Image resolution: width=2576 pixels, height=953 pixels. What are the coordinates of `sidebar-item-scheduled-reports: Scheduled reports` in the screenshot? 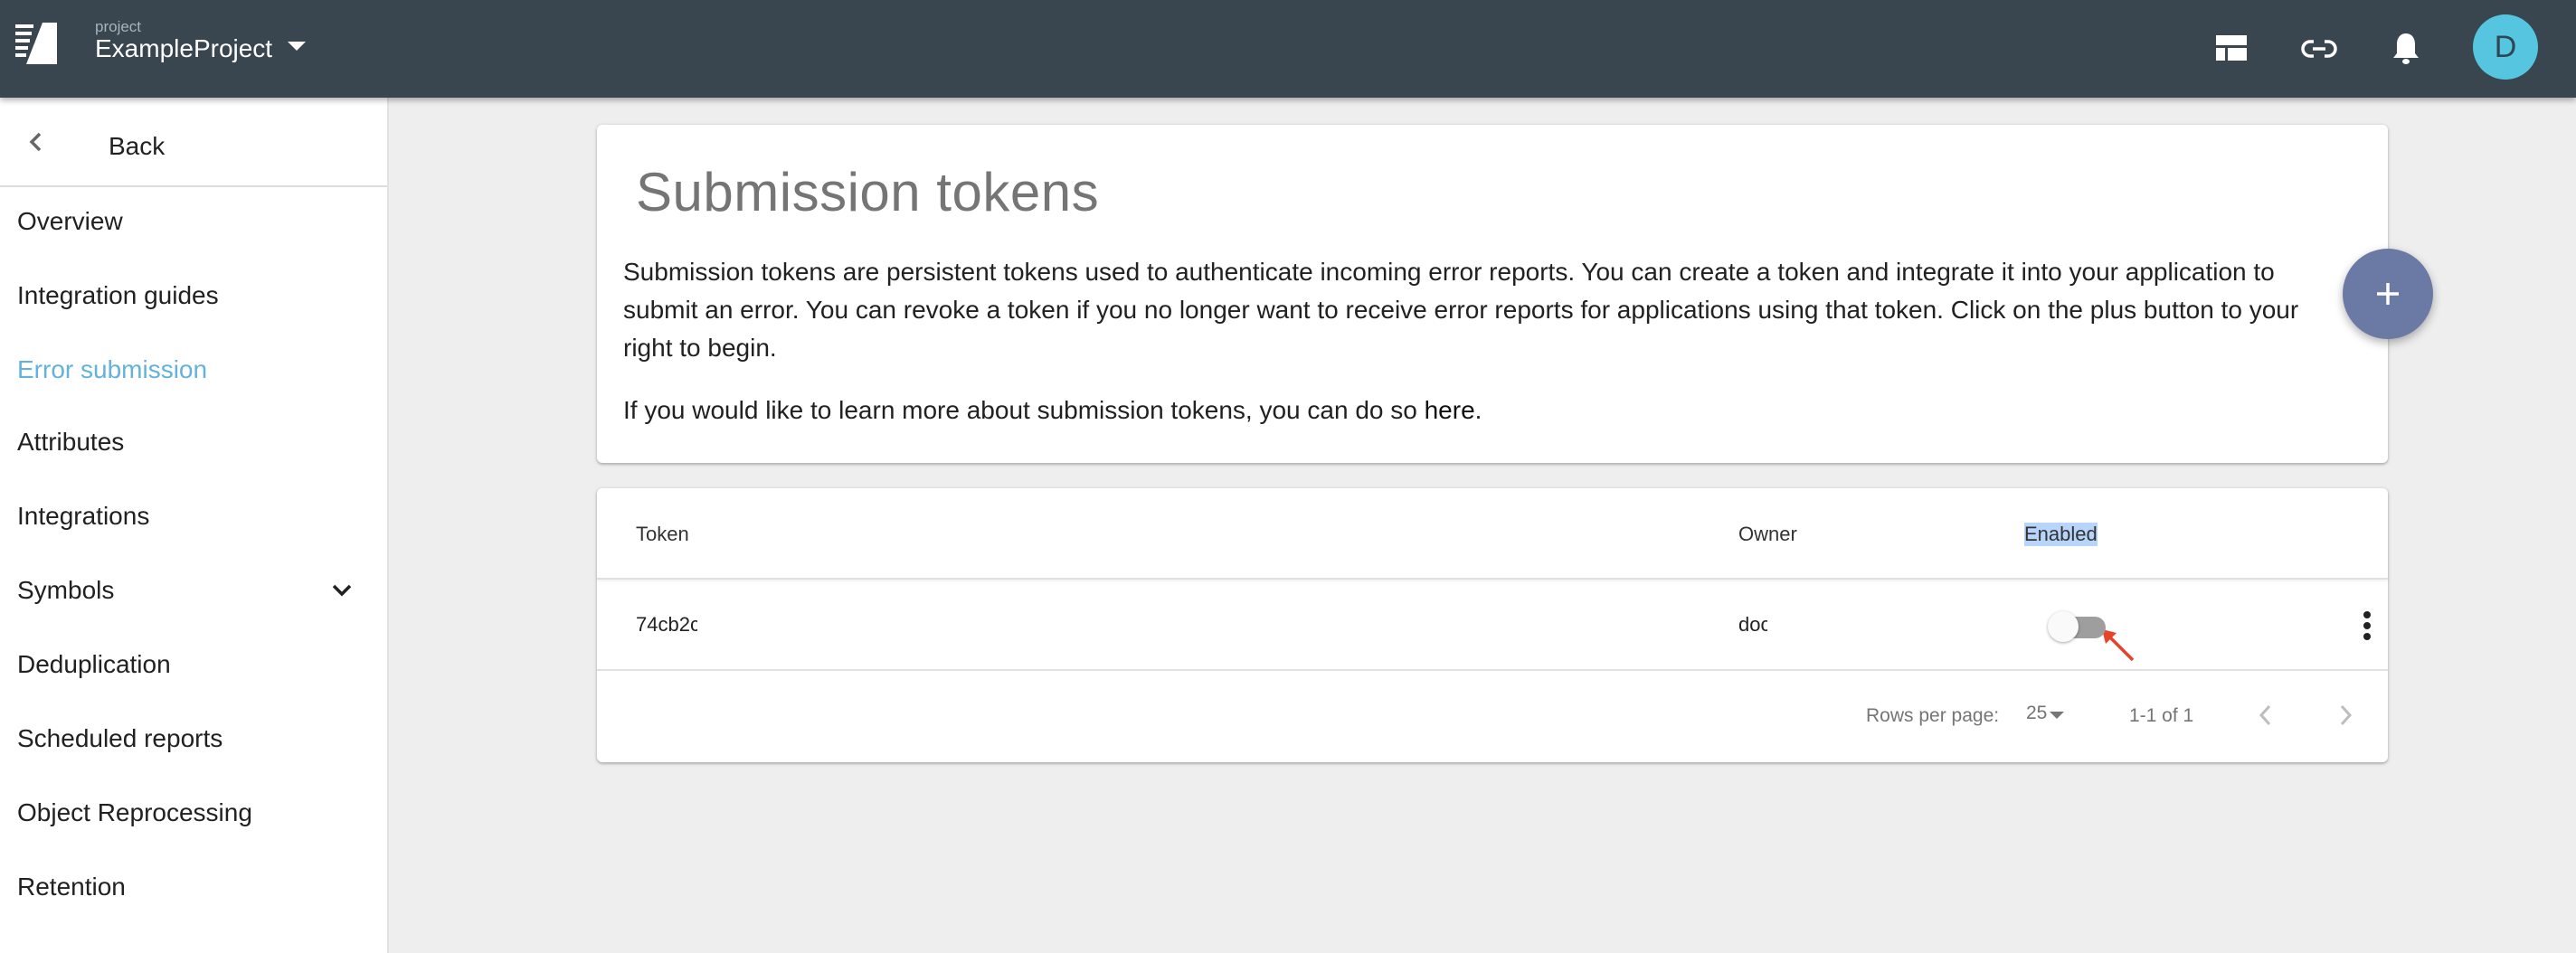 It's located at (194, 741).